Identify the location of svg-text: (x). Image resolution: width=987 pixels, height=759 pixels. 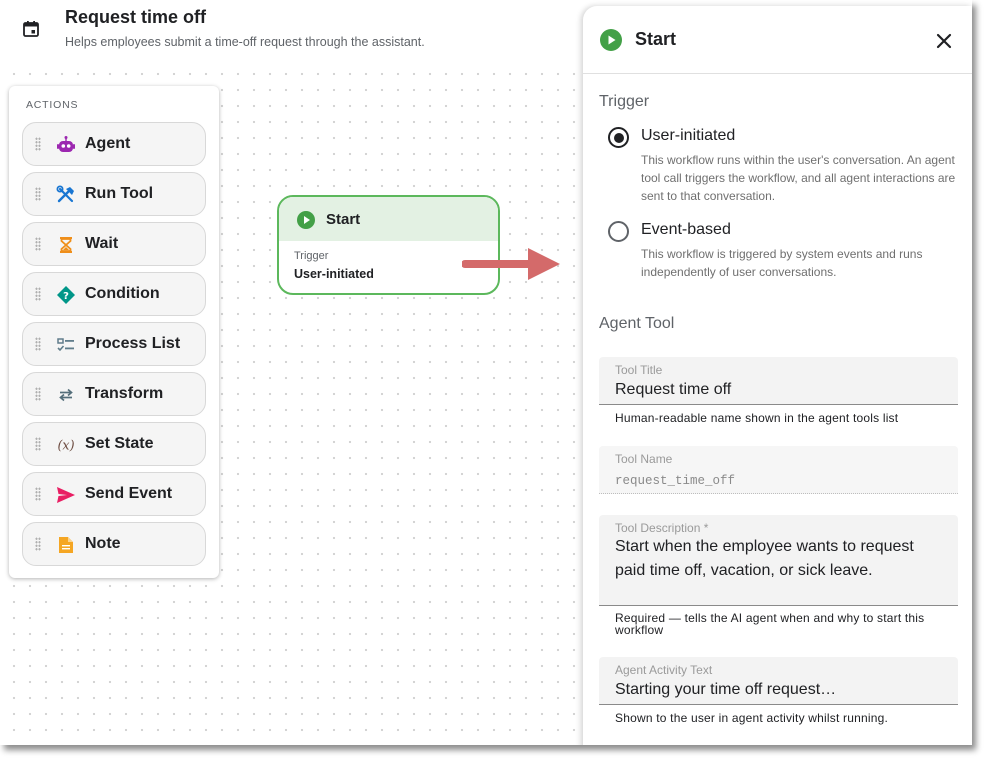
(65, 445).